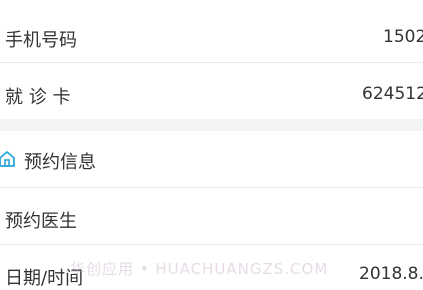 This screenshot has width=423, height=290. I want to click on phone-label: 手机号码, so click(41, 40).